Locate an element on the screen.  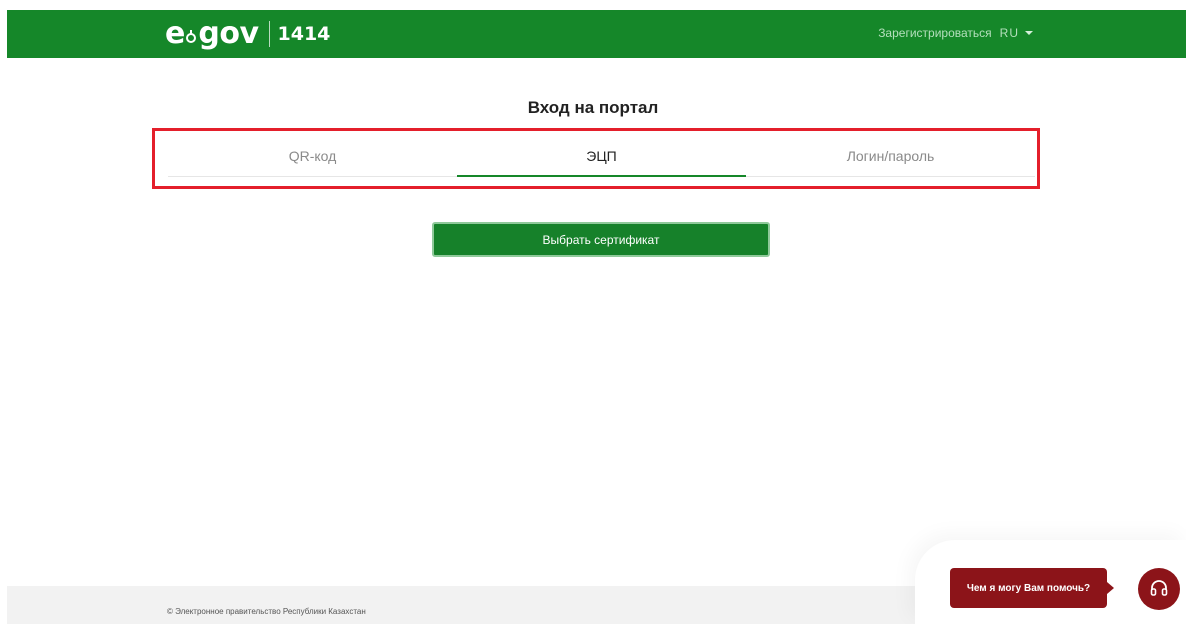
language-label: RU is located at coordinates (1009, 33).